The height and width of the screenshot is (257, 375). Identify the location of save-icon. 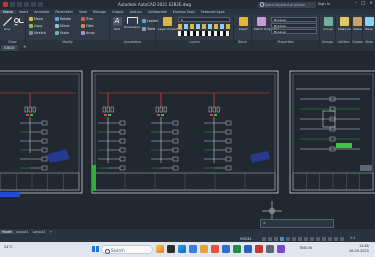
(26, 4).